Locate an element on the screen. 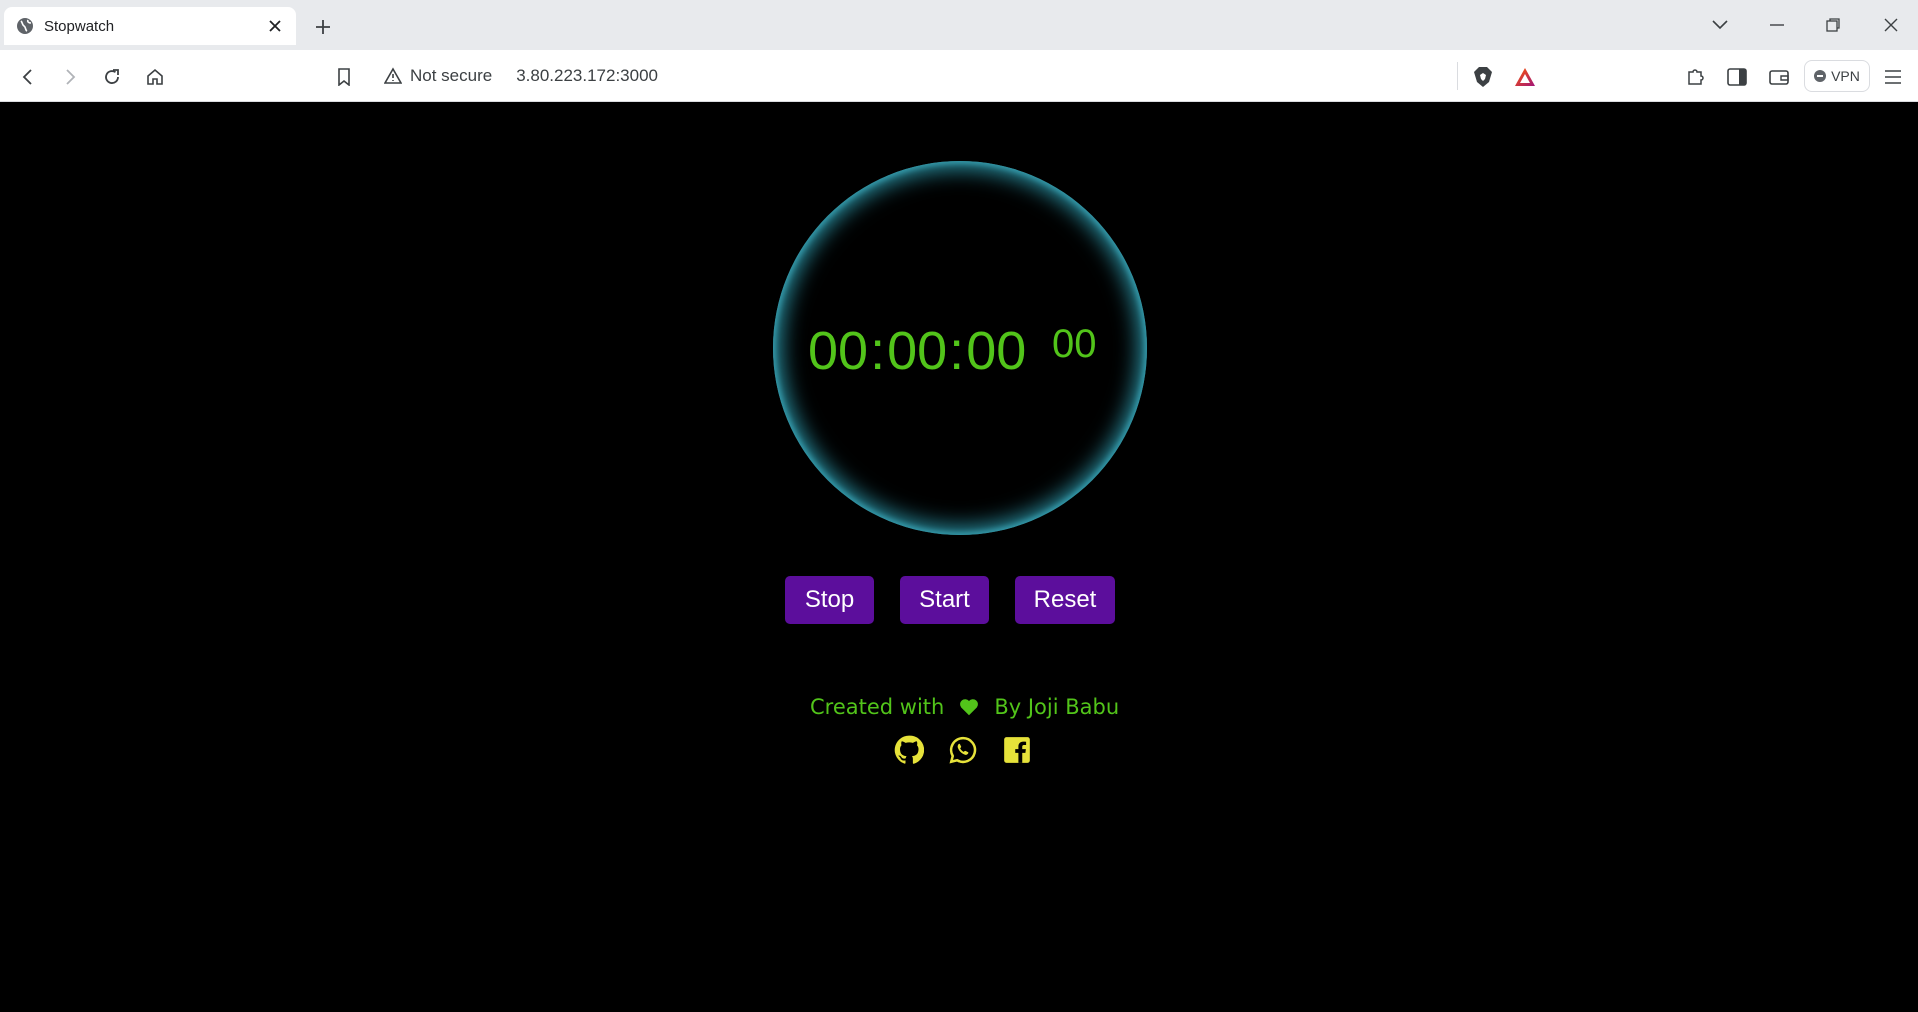 The image size is (1918, 1012). whatsapp-icon is located at coordinates (963, 750).